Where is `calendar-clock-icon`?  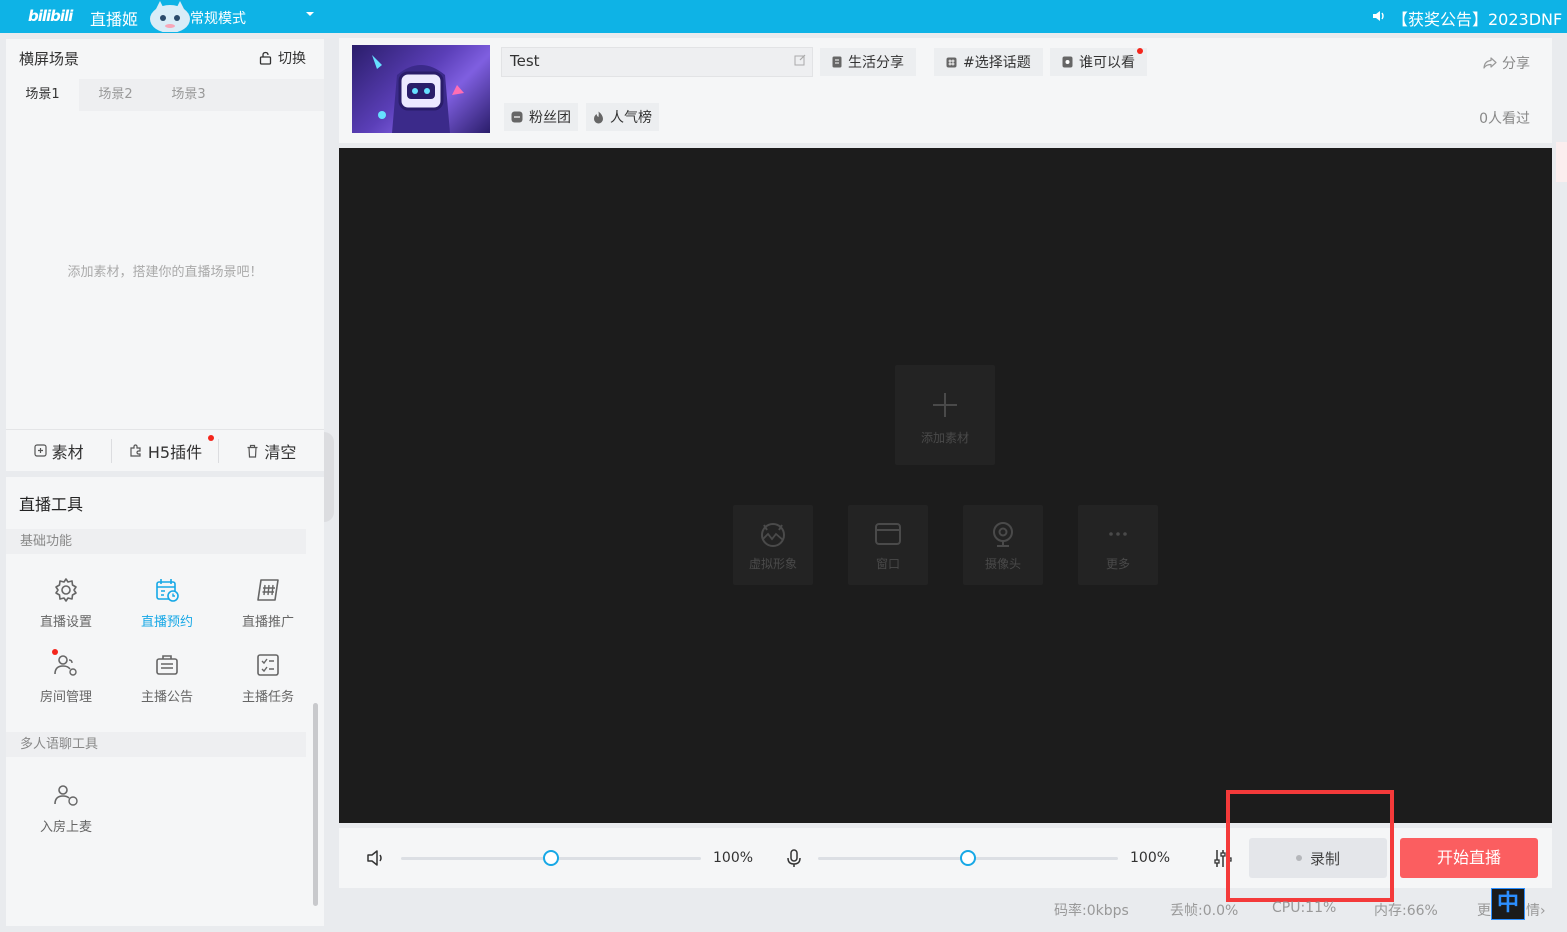 calendar-clock-icon is located at coordinates (167, 590).